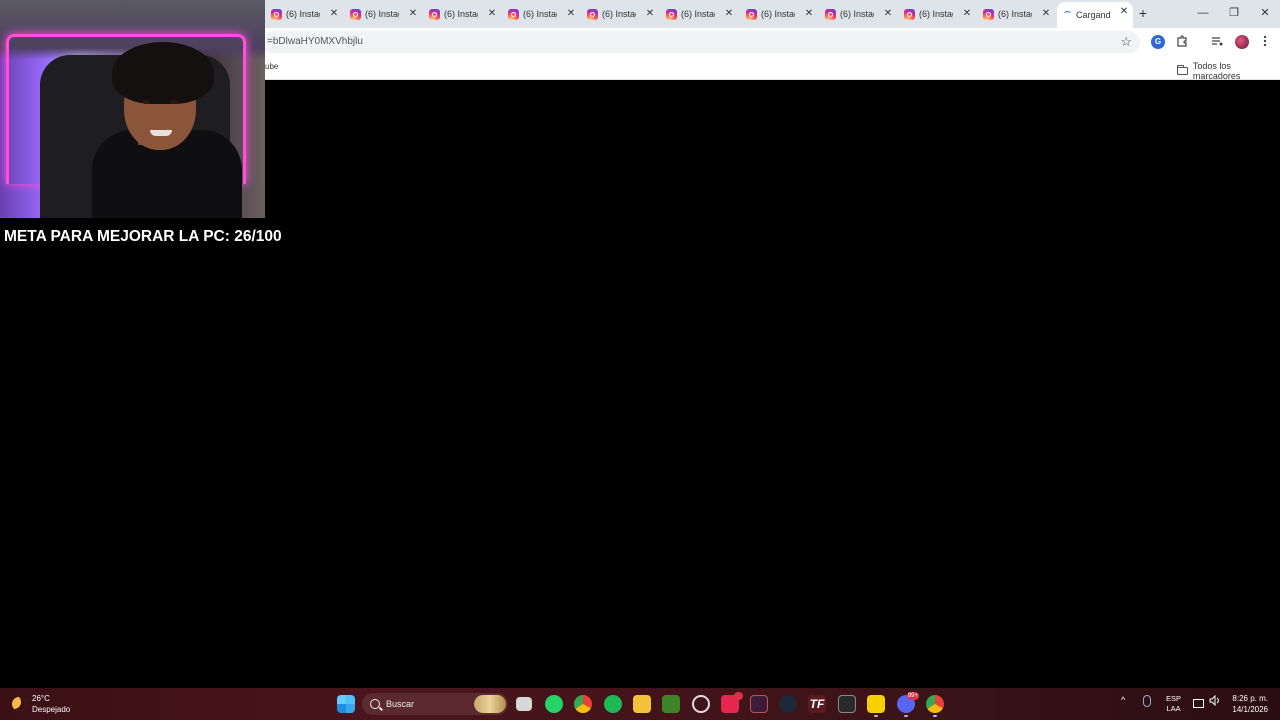 This screenshot has width=1280, height=720. Describe the element at coordinates (1182, 70) in the screenshot. I see `folder-icon` at that location.